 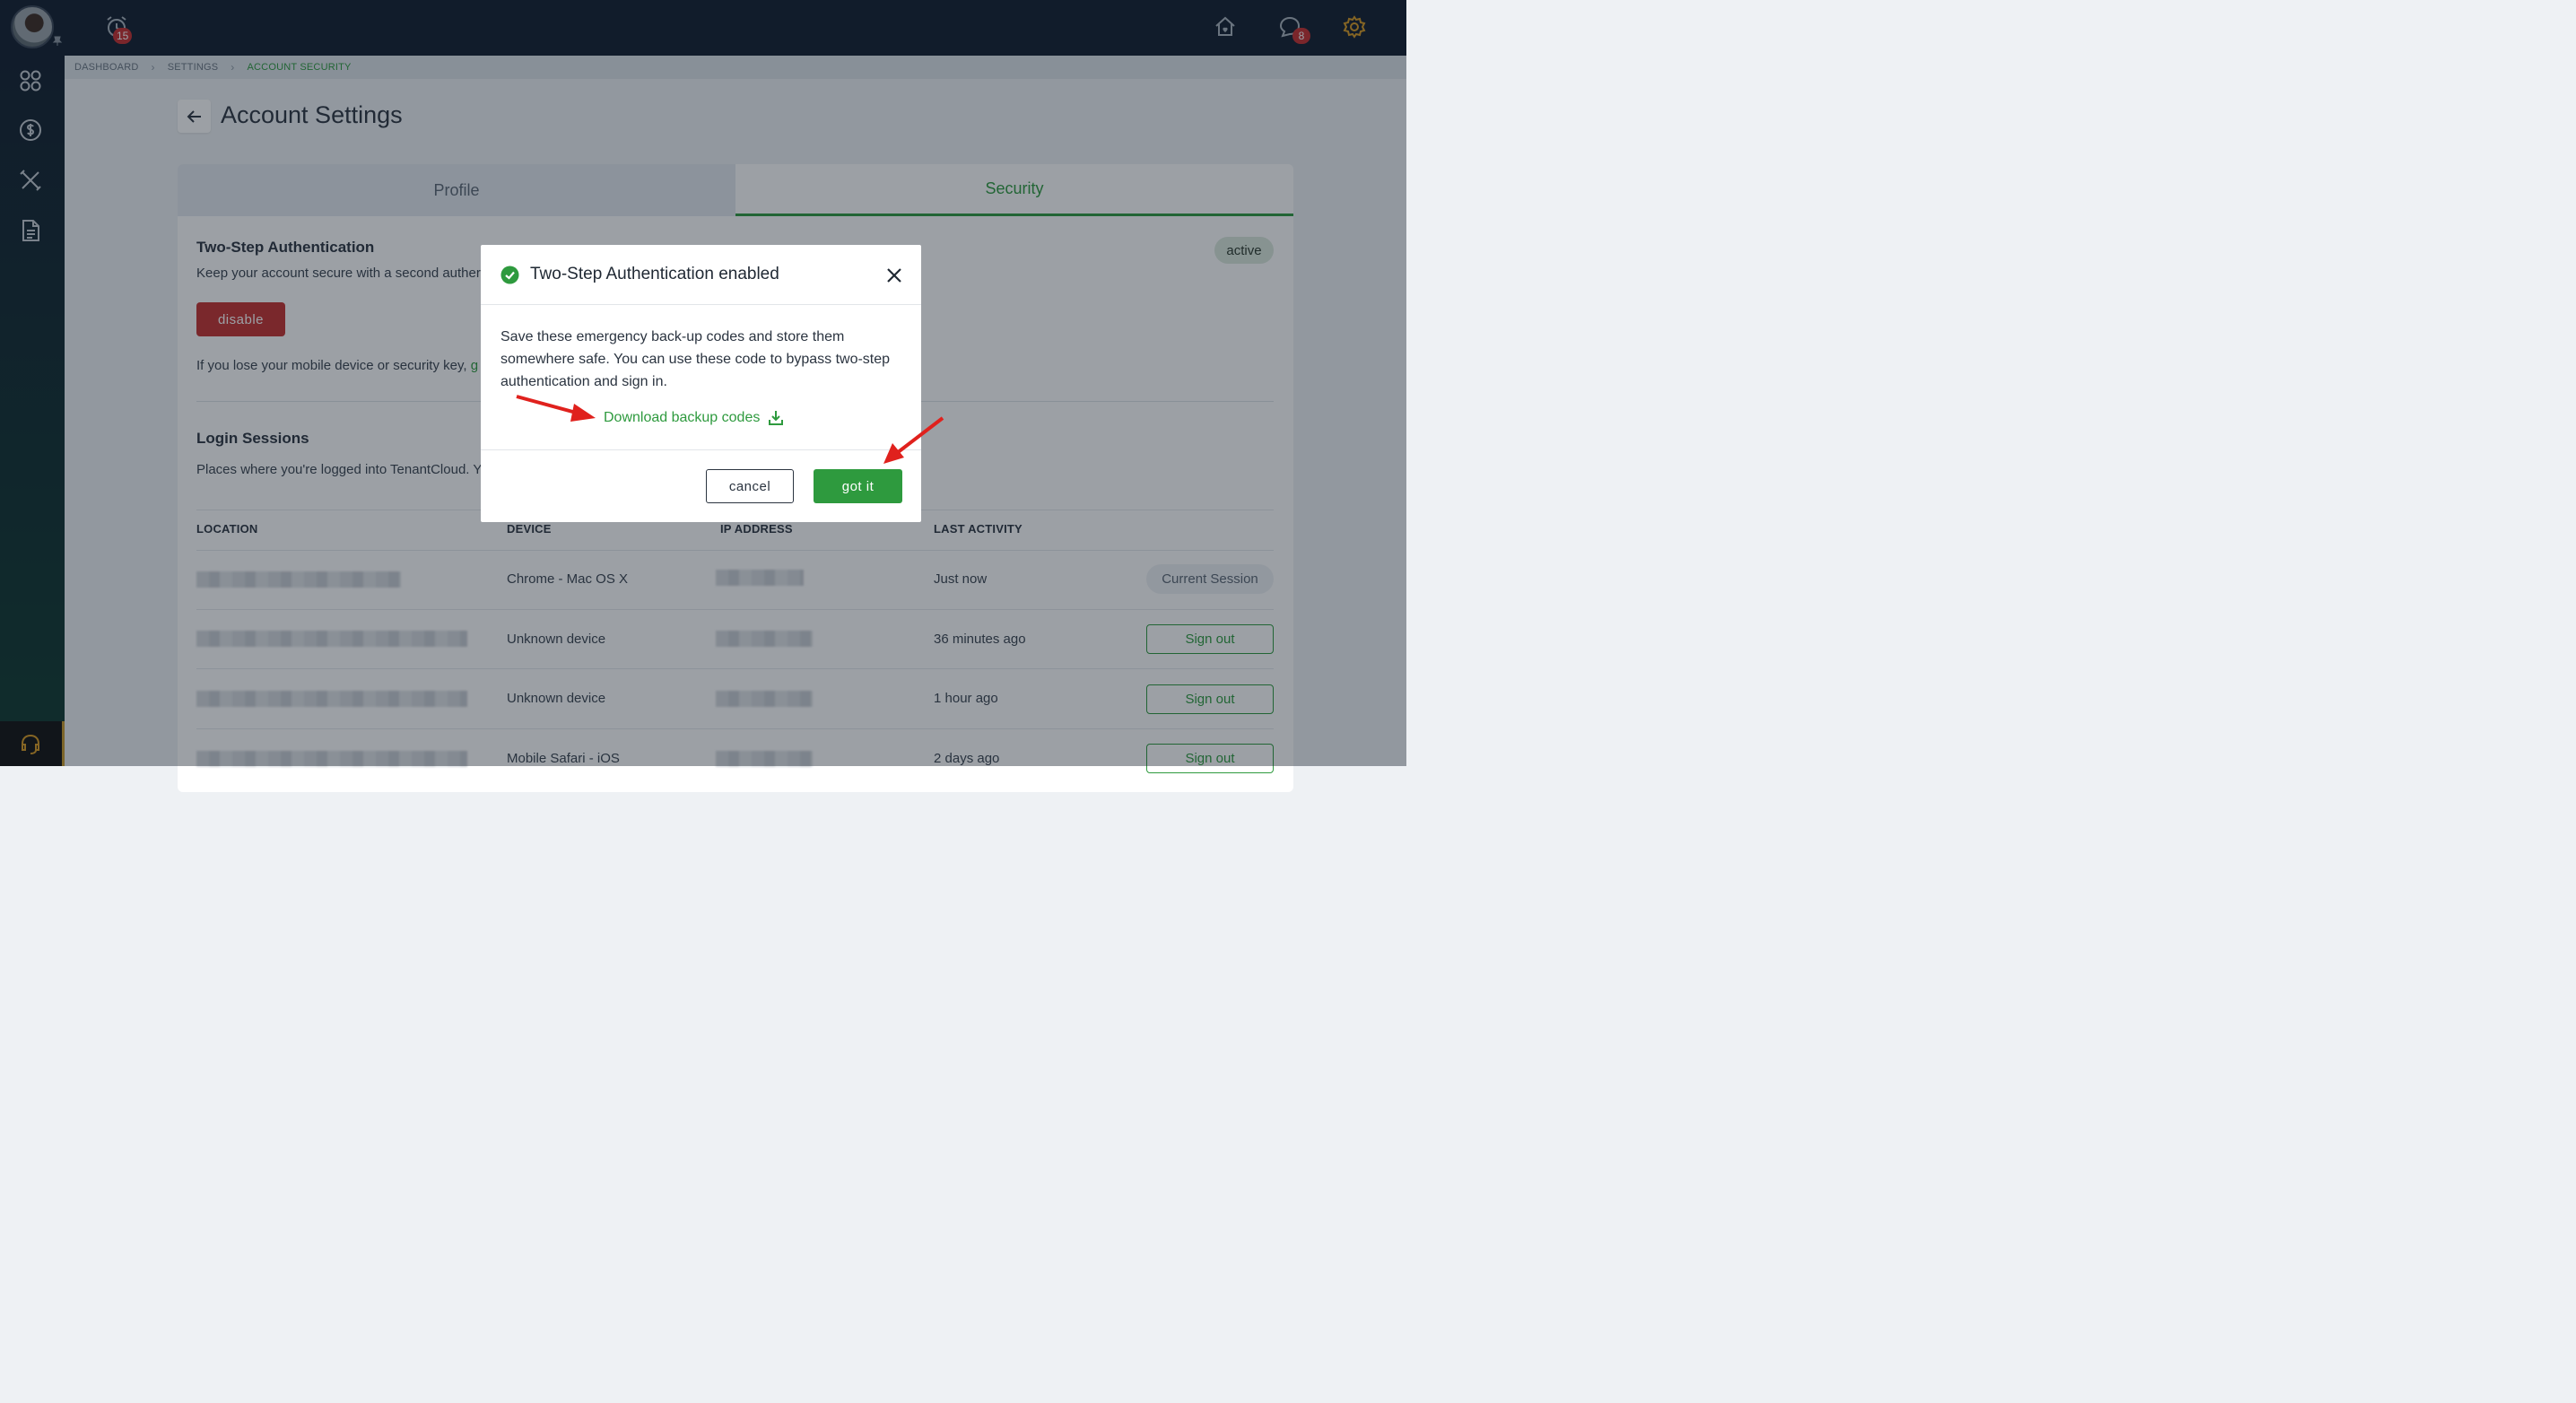 I want to click on download-backup-codes-link: Download backup codes, so click(x=694, y=418).